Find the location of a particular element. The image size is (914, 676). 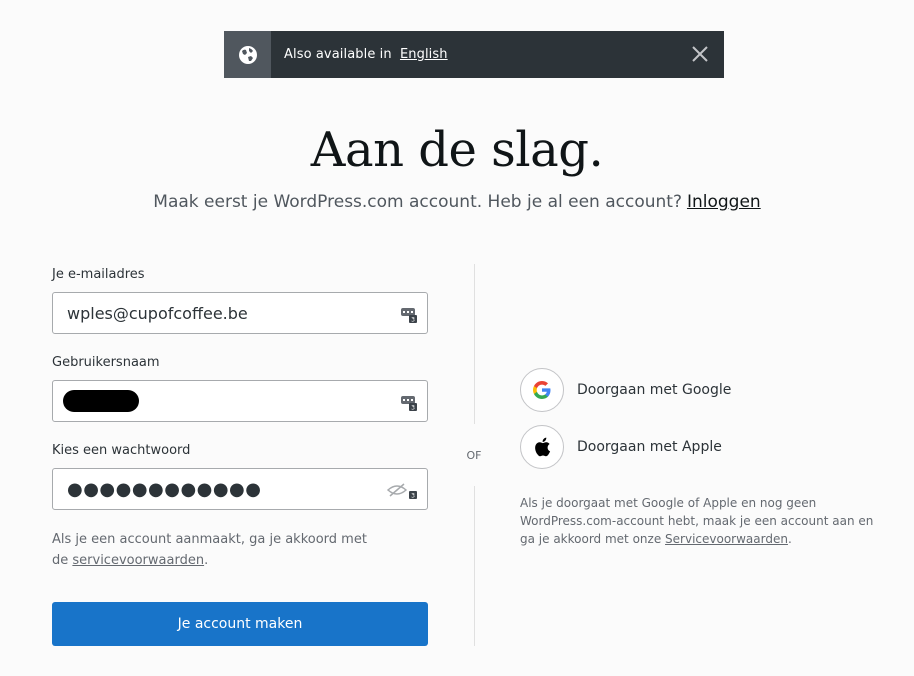

email-value: wples@cupofcoffee.be is located at coordinates (157, 313).